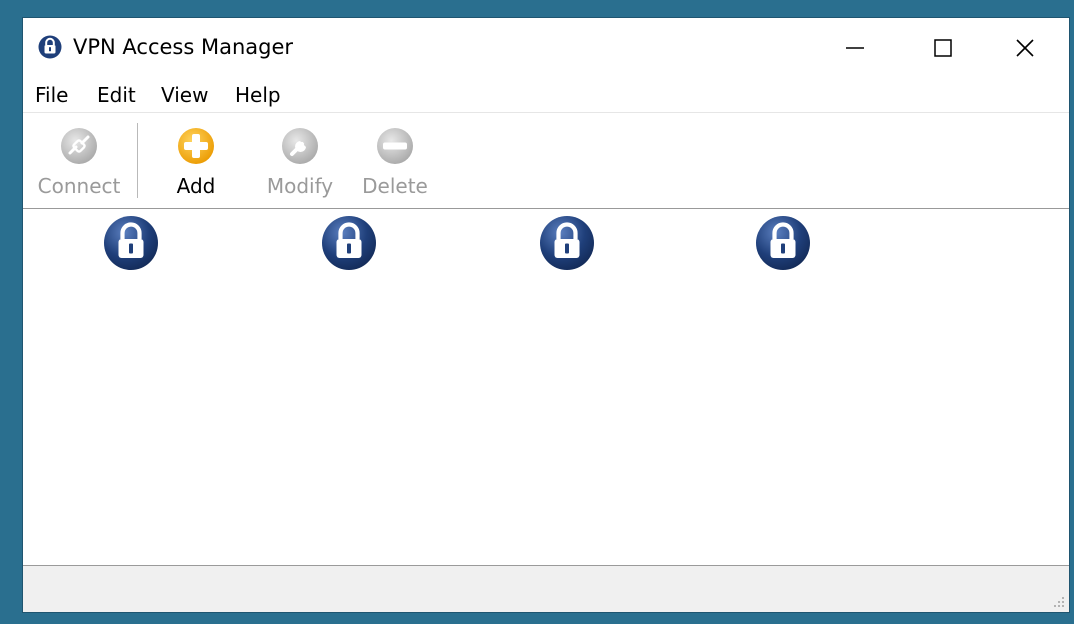  What do you see at coordinates (300, 146) in the screenshot?
I see `wrench-icon` at bounding box center [300, 146].